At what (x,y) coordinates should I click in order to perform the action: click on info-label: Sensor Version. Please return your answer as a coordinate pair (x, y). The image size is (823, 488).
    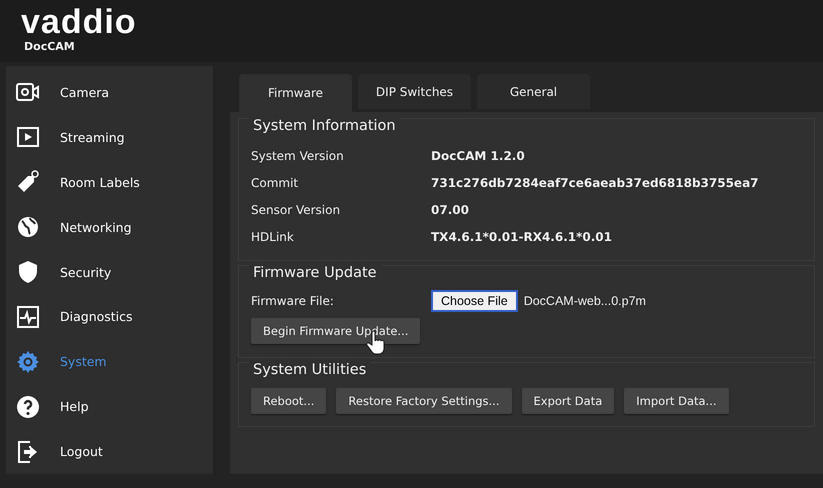
    Looking at the image, I should click on (296, 209).